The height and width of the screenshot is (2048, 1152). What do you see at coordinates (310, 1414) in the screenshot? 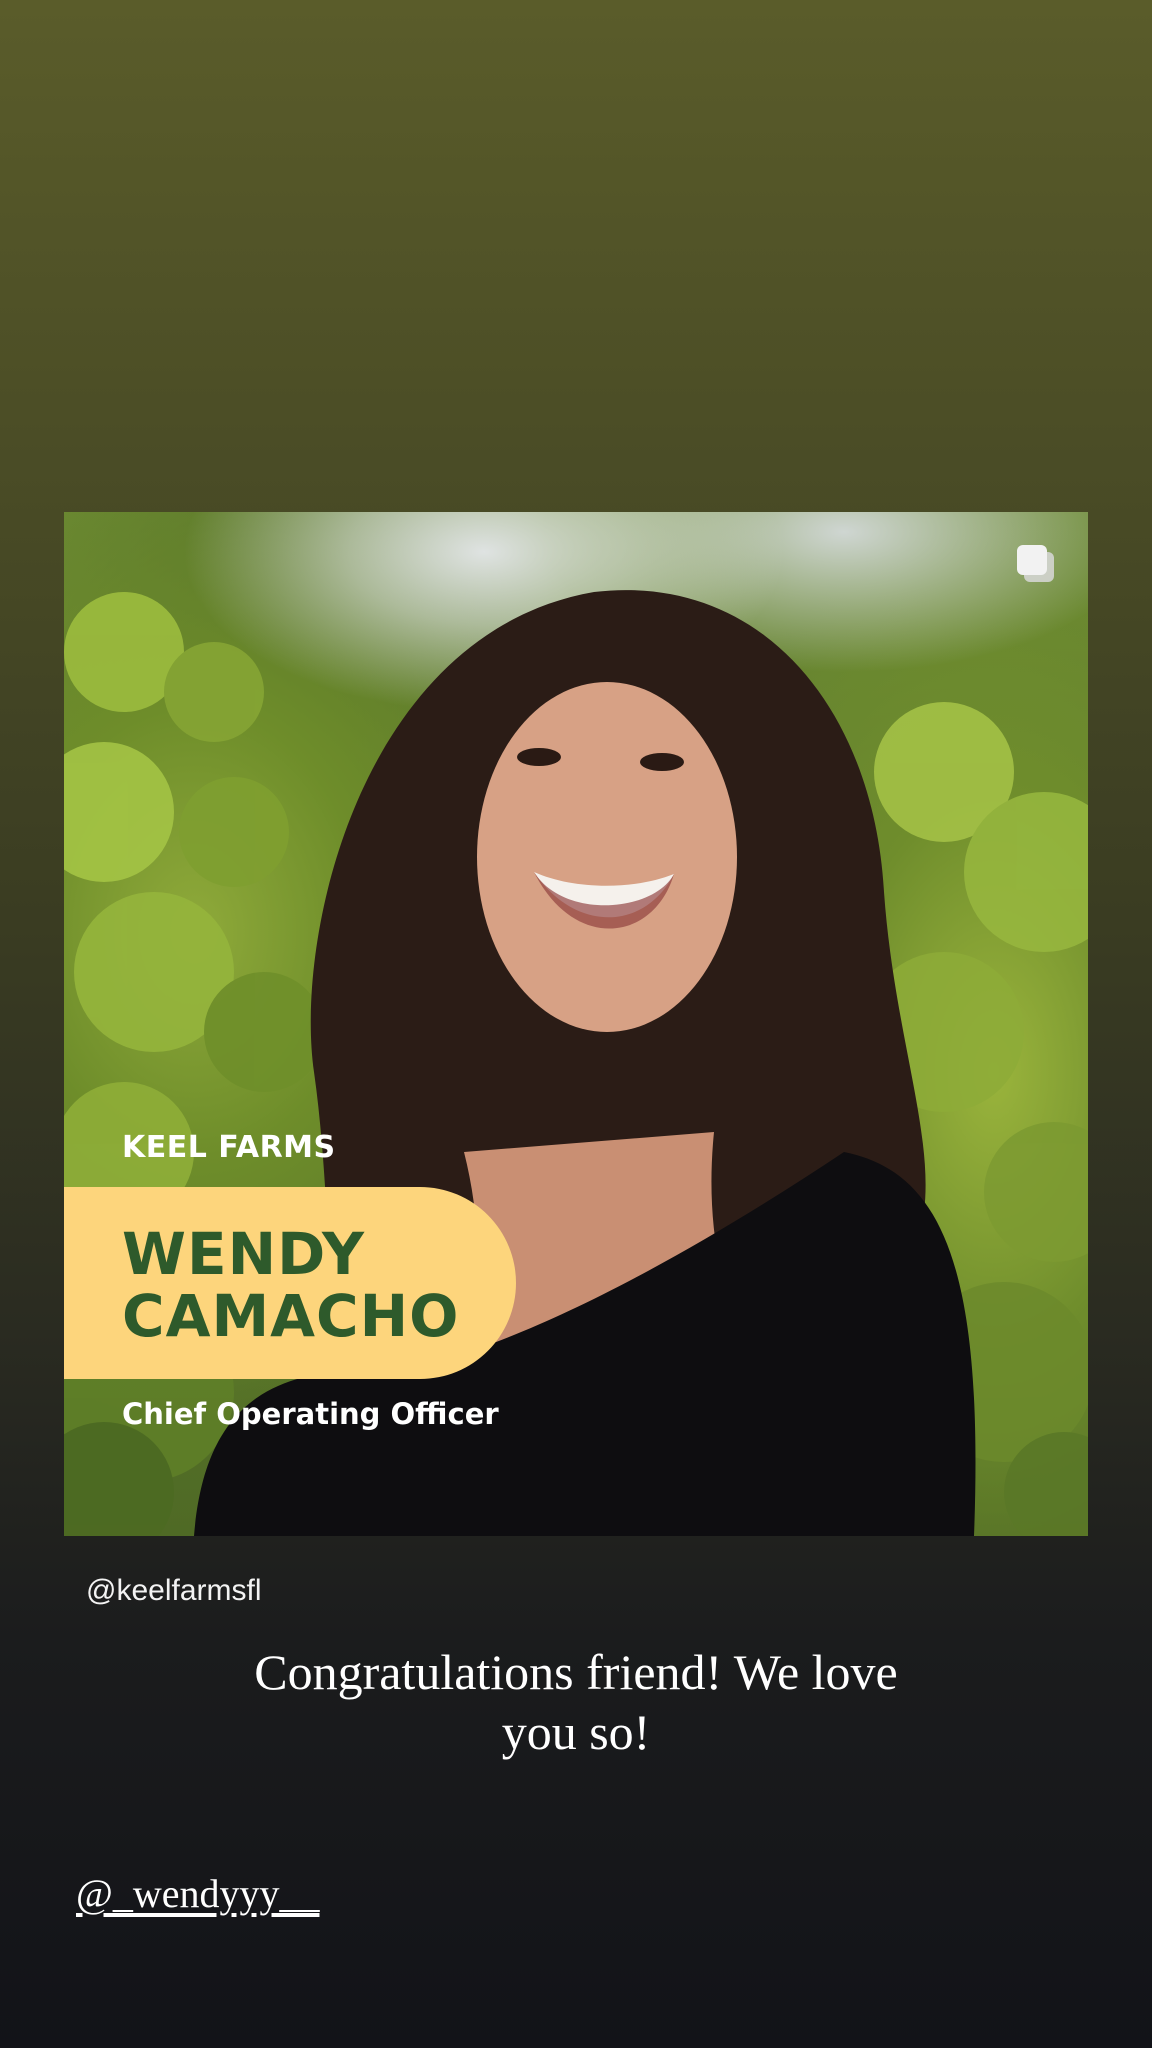
I see `role-title: Chief Operating Officer` at bounding box center [310, 1414].